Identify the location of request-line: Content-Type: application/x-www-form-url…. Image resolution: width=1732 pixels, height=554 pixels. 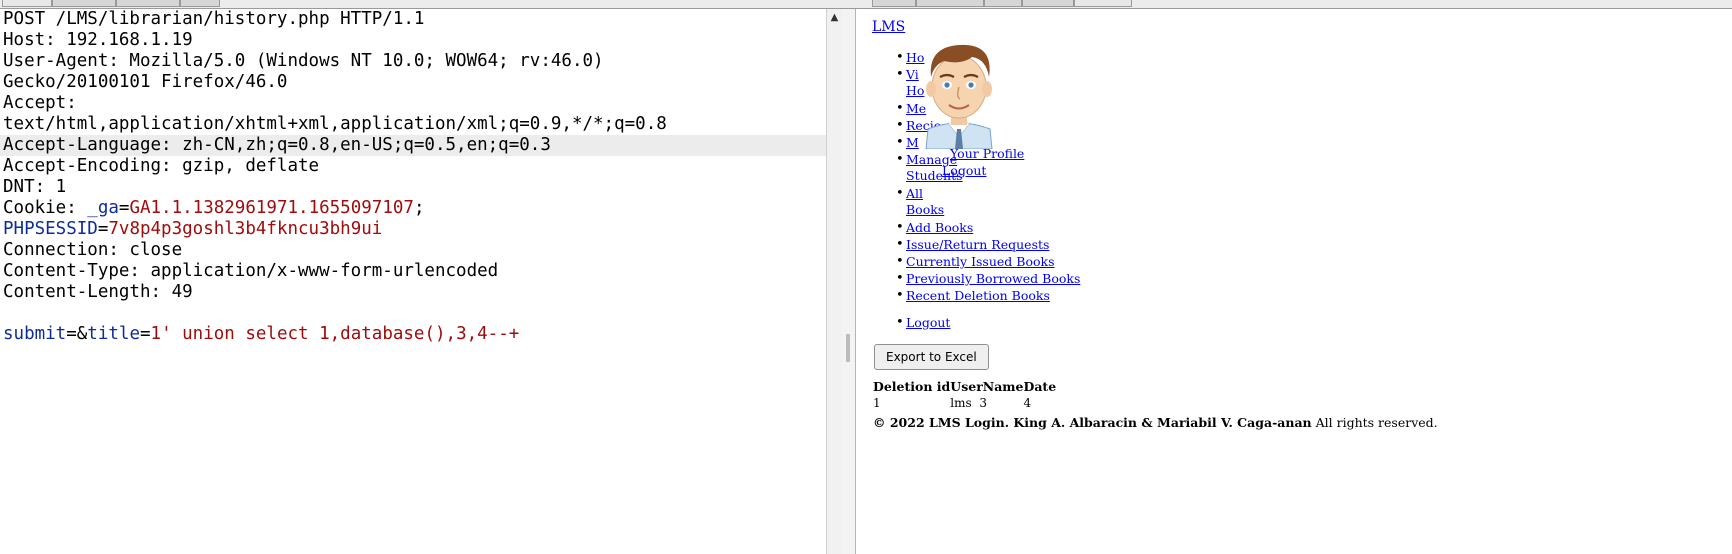
(413, 271).